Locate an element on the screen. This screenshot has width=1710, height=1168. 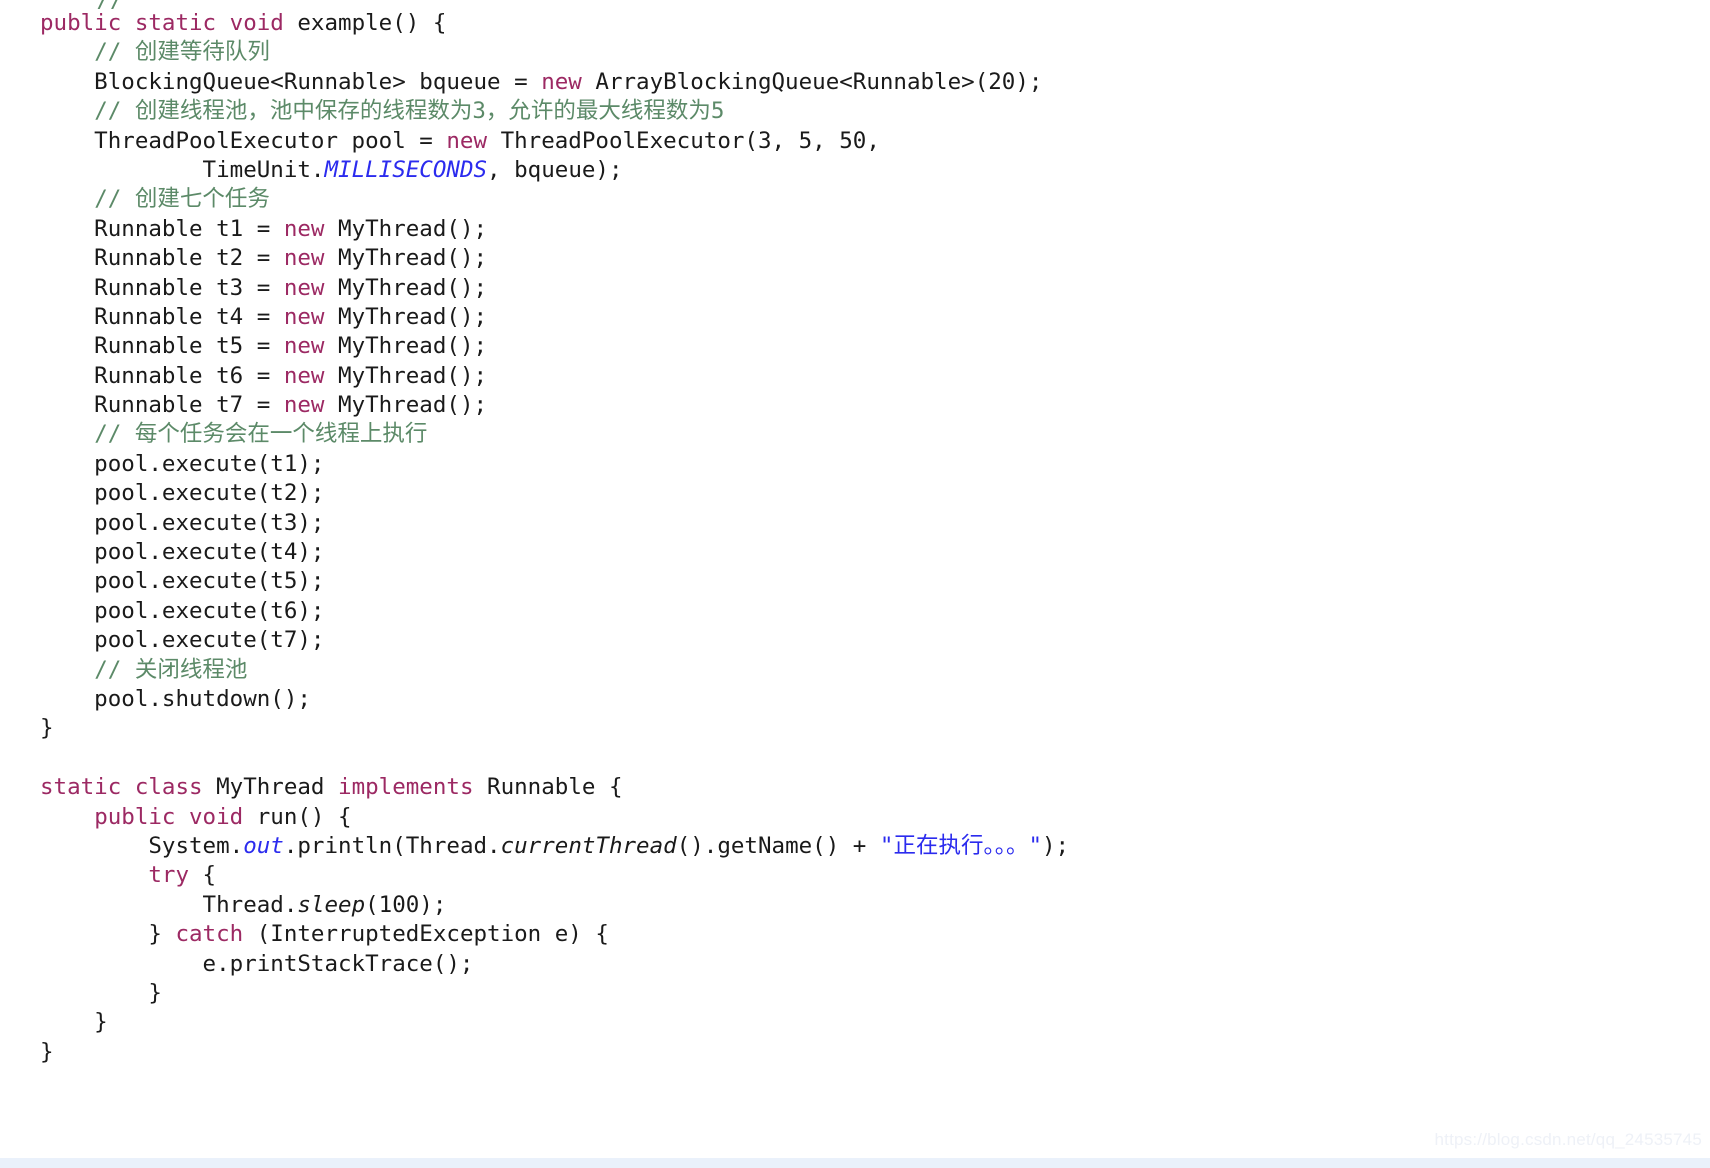
code-token-plain: , bqueue); is located at coordinates (555, 169).